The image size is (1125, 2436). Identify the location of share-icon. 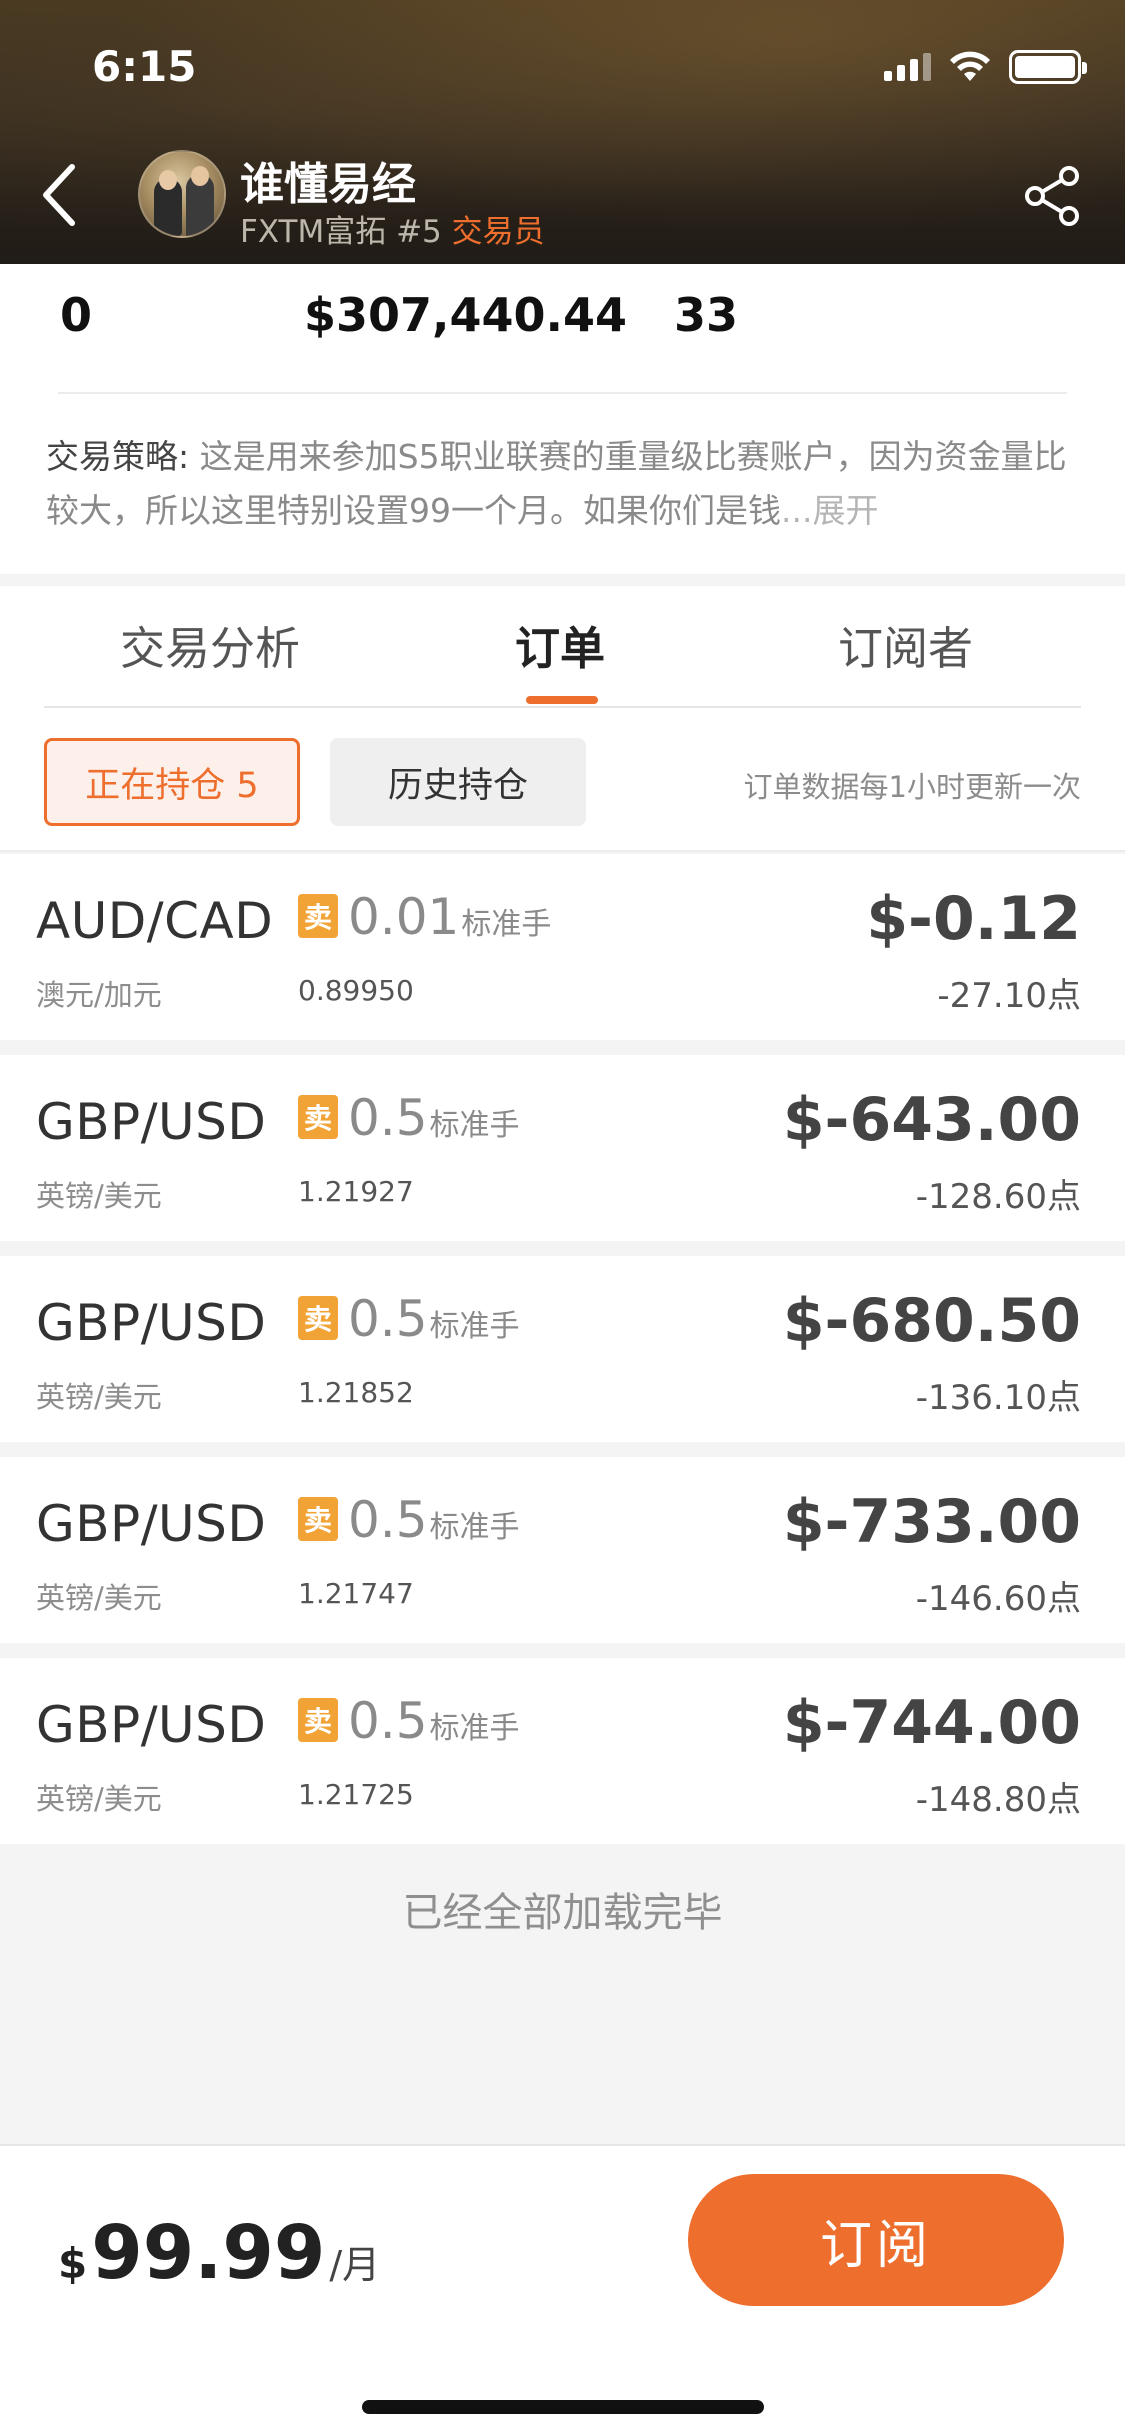
(1052, 196).